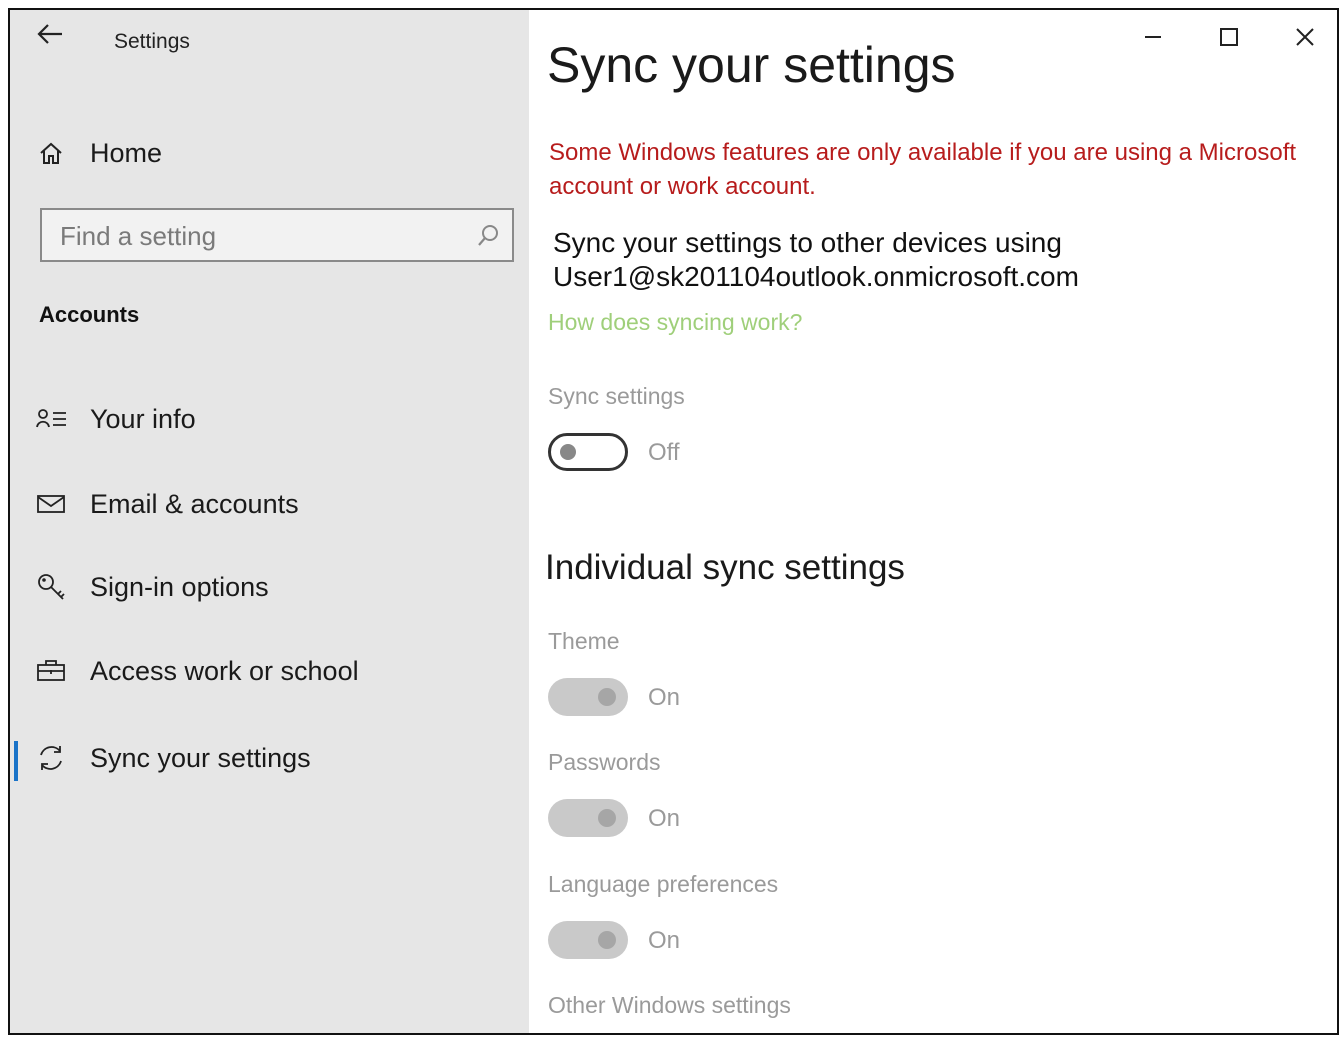 The height and width of the screenshot is (1039, 1343). I want to click on sidebar-item-label: Sync your settings, so click(200, 757).